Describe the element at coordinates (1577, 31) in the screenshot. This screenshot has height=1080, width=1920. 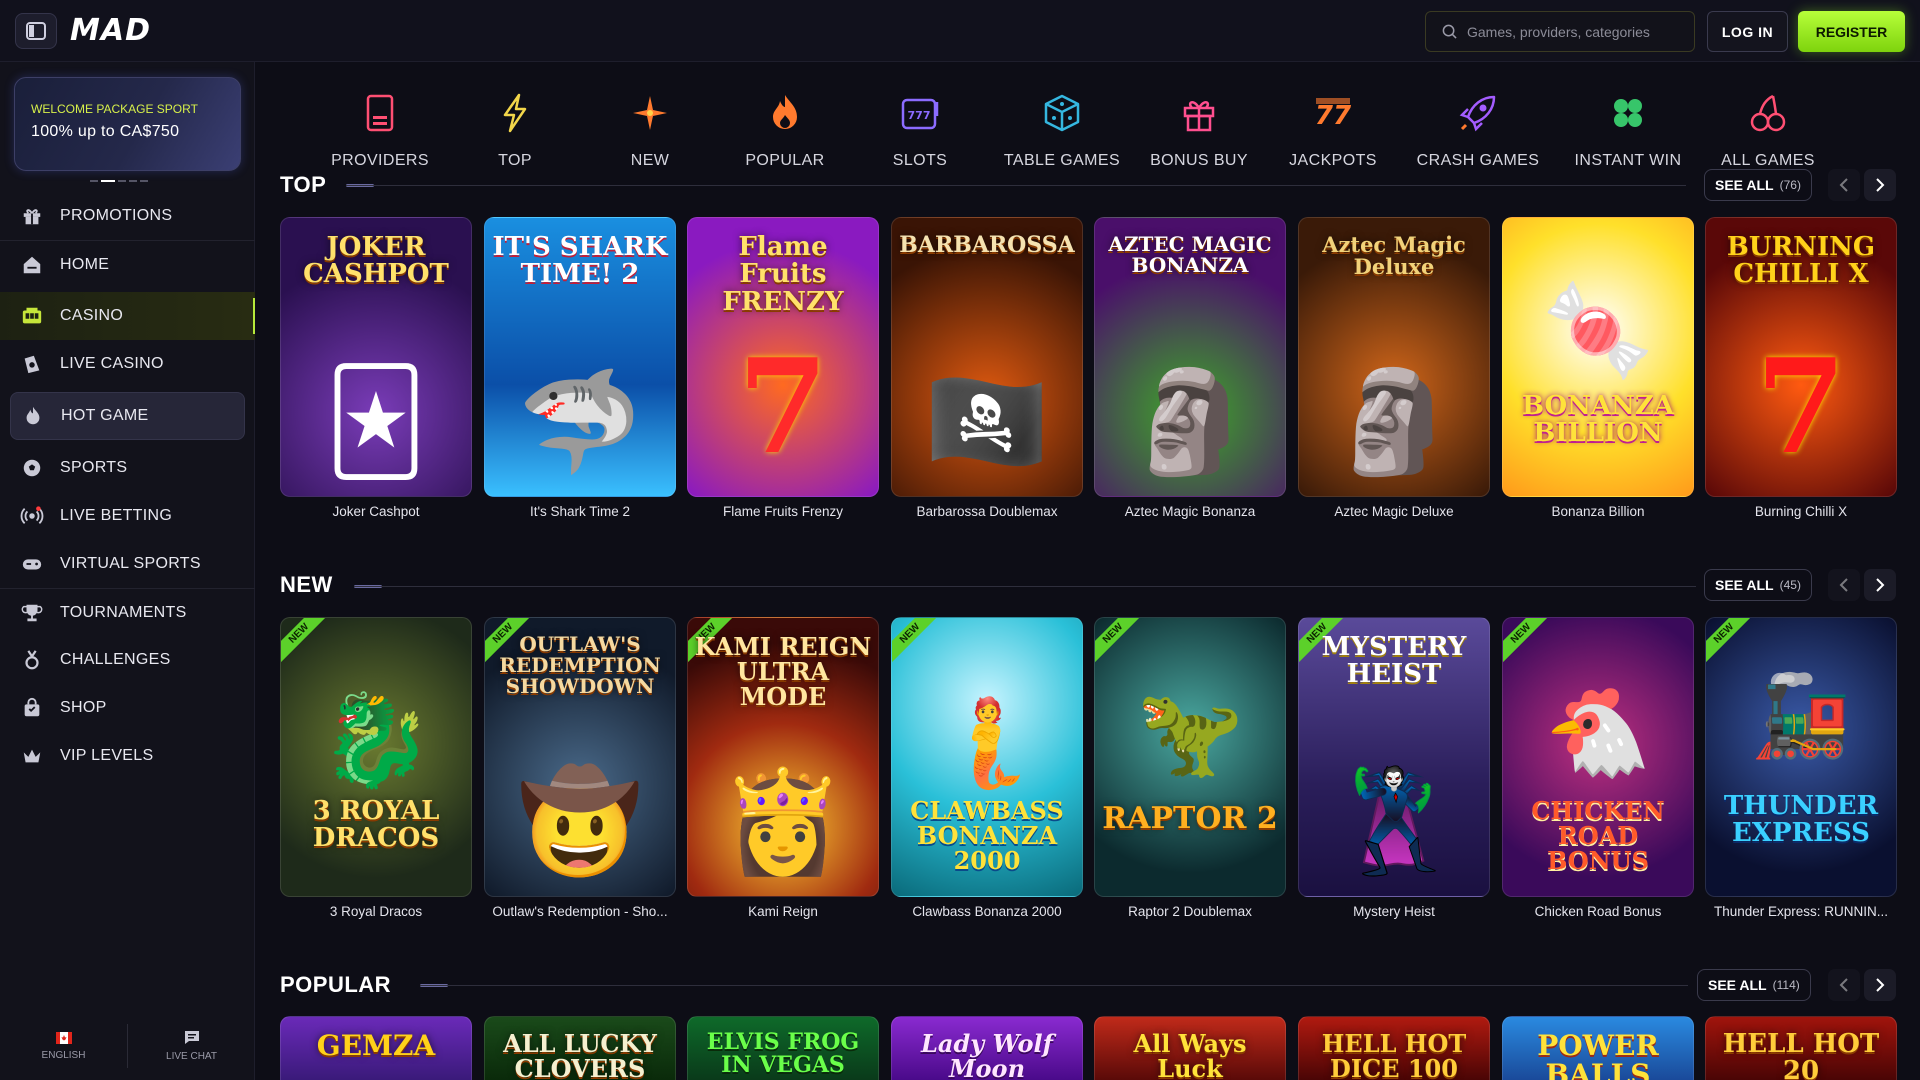
I see `search-input` at that location.